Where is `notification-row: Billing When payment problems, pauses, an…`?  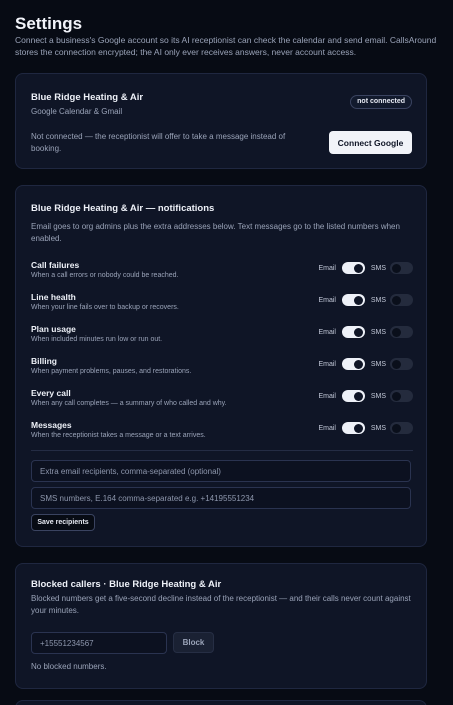
notification-row: Billing When payment problems, pauses, an… is located at coordinates (222, 370).